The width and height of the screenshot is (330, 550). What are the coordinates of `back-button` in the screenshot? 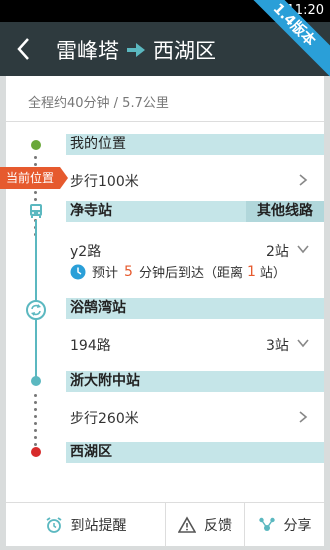 It's located at (24, 49).